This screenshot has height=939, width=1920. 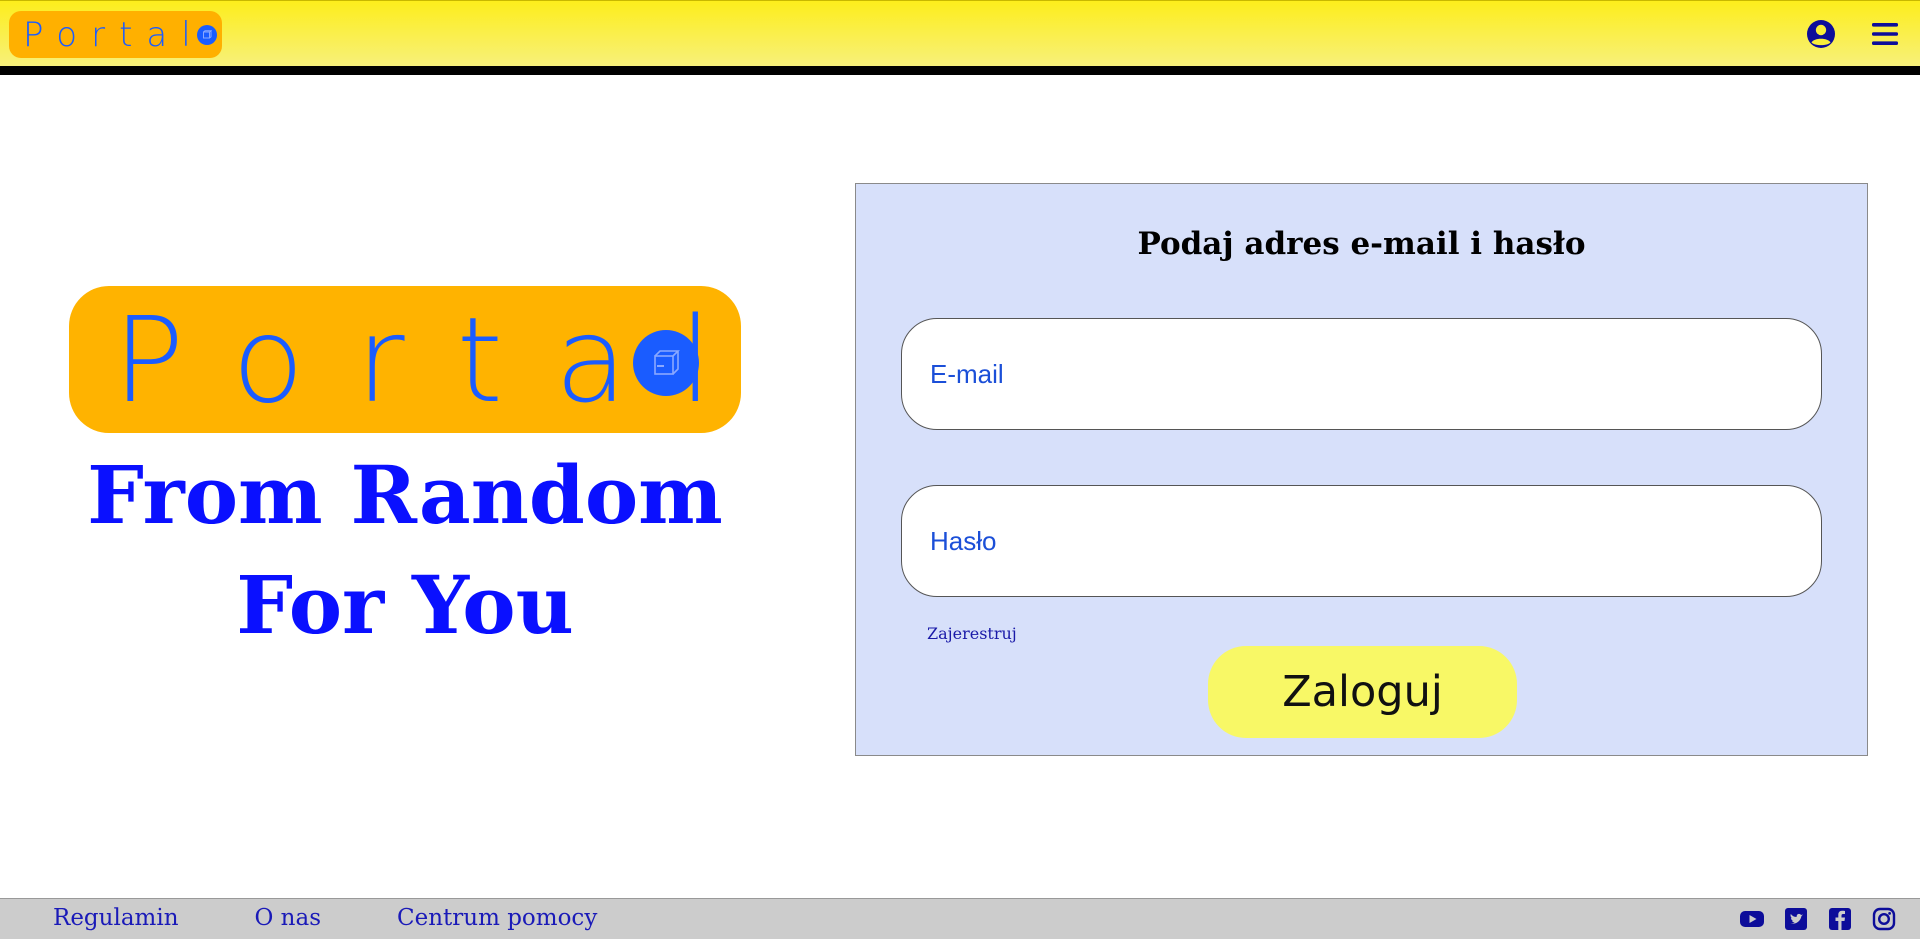 What do you see at coordinates (1361, 244) in the screenshot?
I see `login-title: Podaj adres e-mail i hasło` at bounding box center [1361, 244].